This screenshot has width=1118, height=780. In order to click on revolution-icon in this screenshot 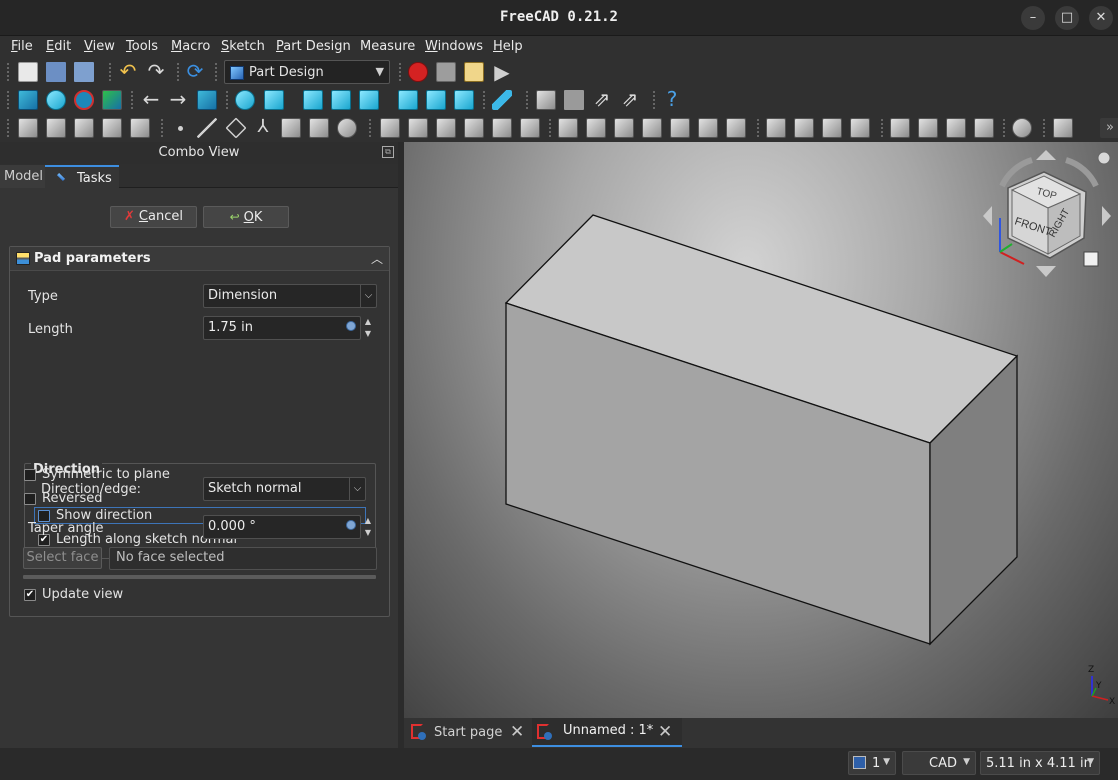, I will do `click(418, 128)`.